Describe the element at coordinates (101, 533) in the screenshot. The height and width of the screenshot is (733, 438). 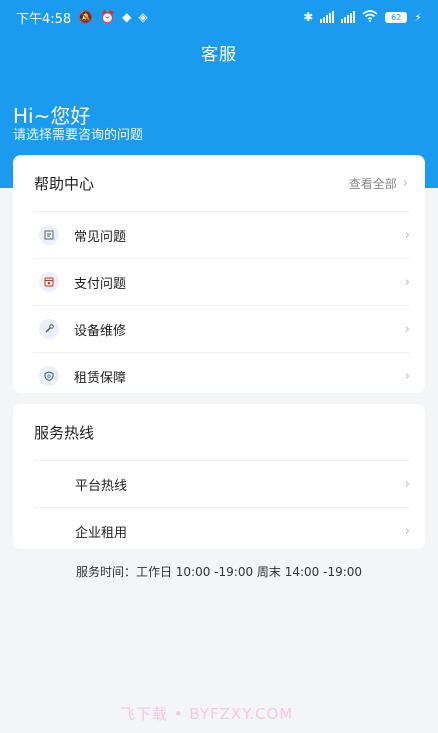
I see `hotline-item-label: 企业租用` at that location.